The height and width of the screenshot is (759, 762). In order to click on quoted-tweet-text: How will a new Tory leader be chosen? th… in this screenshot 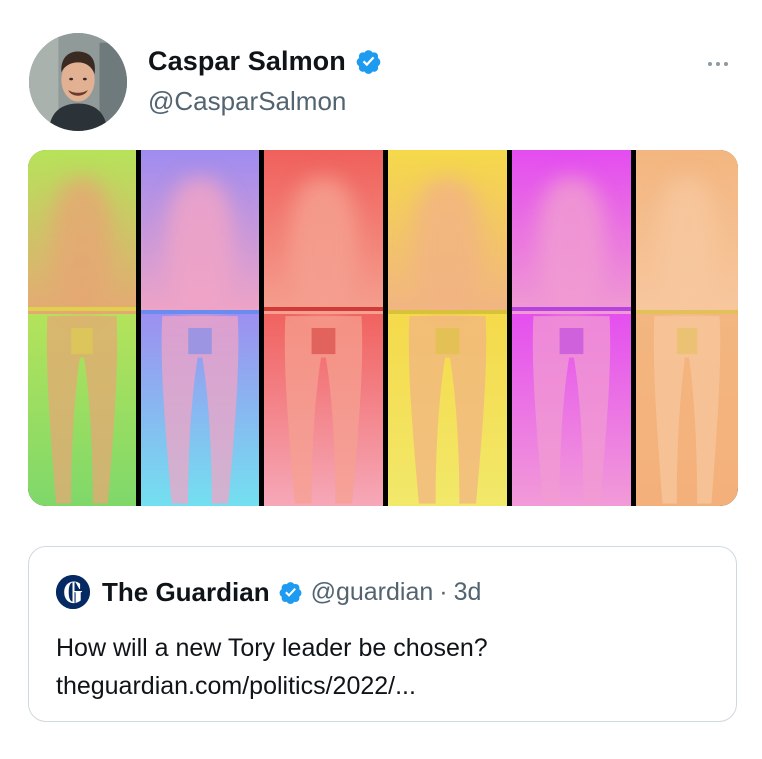, I will do `click(272, 667)`.